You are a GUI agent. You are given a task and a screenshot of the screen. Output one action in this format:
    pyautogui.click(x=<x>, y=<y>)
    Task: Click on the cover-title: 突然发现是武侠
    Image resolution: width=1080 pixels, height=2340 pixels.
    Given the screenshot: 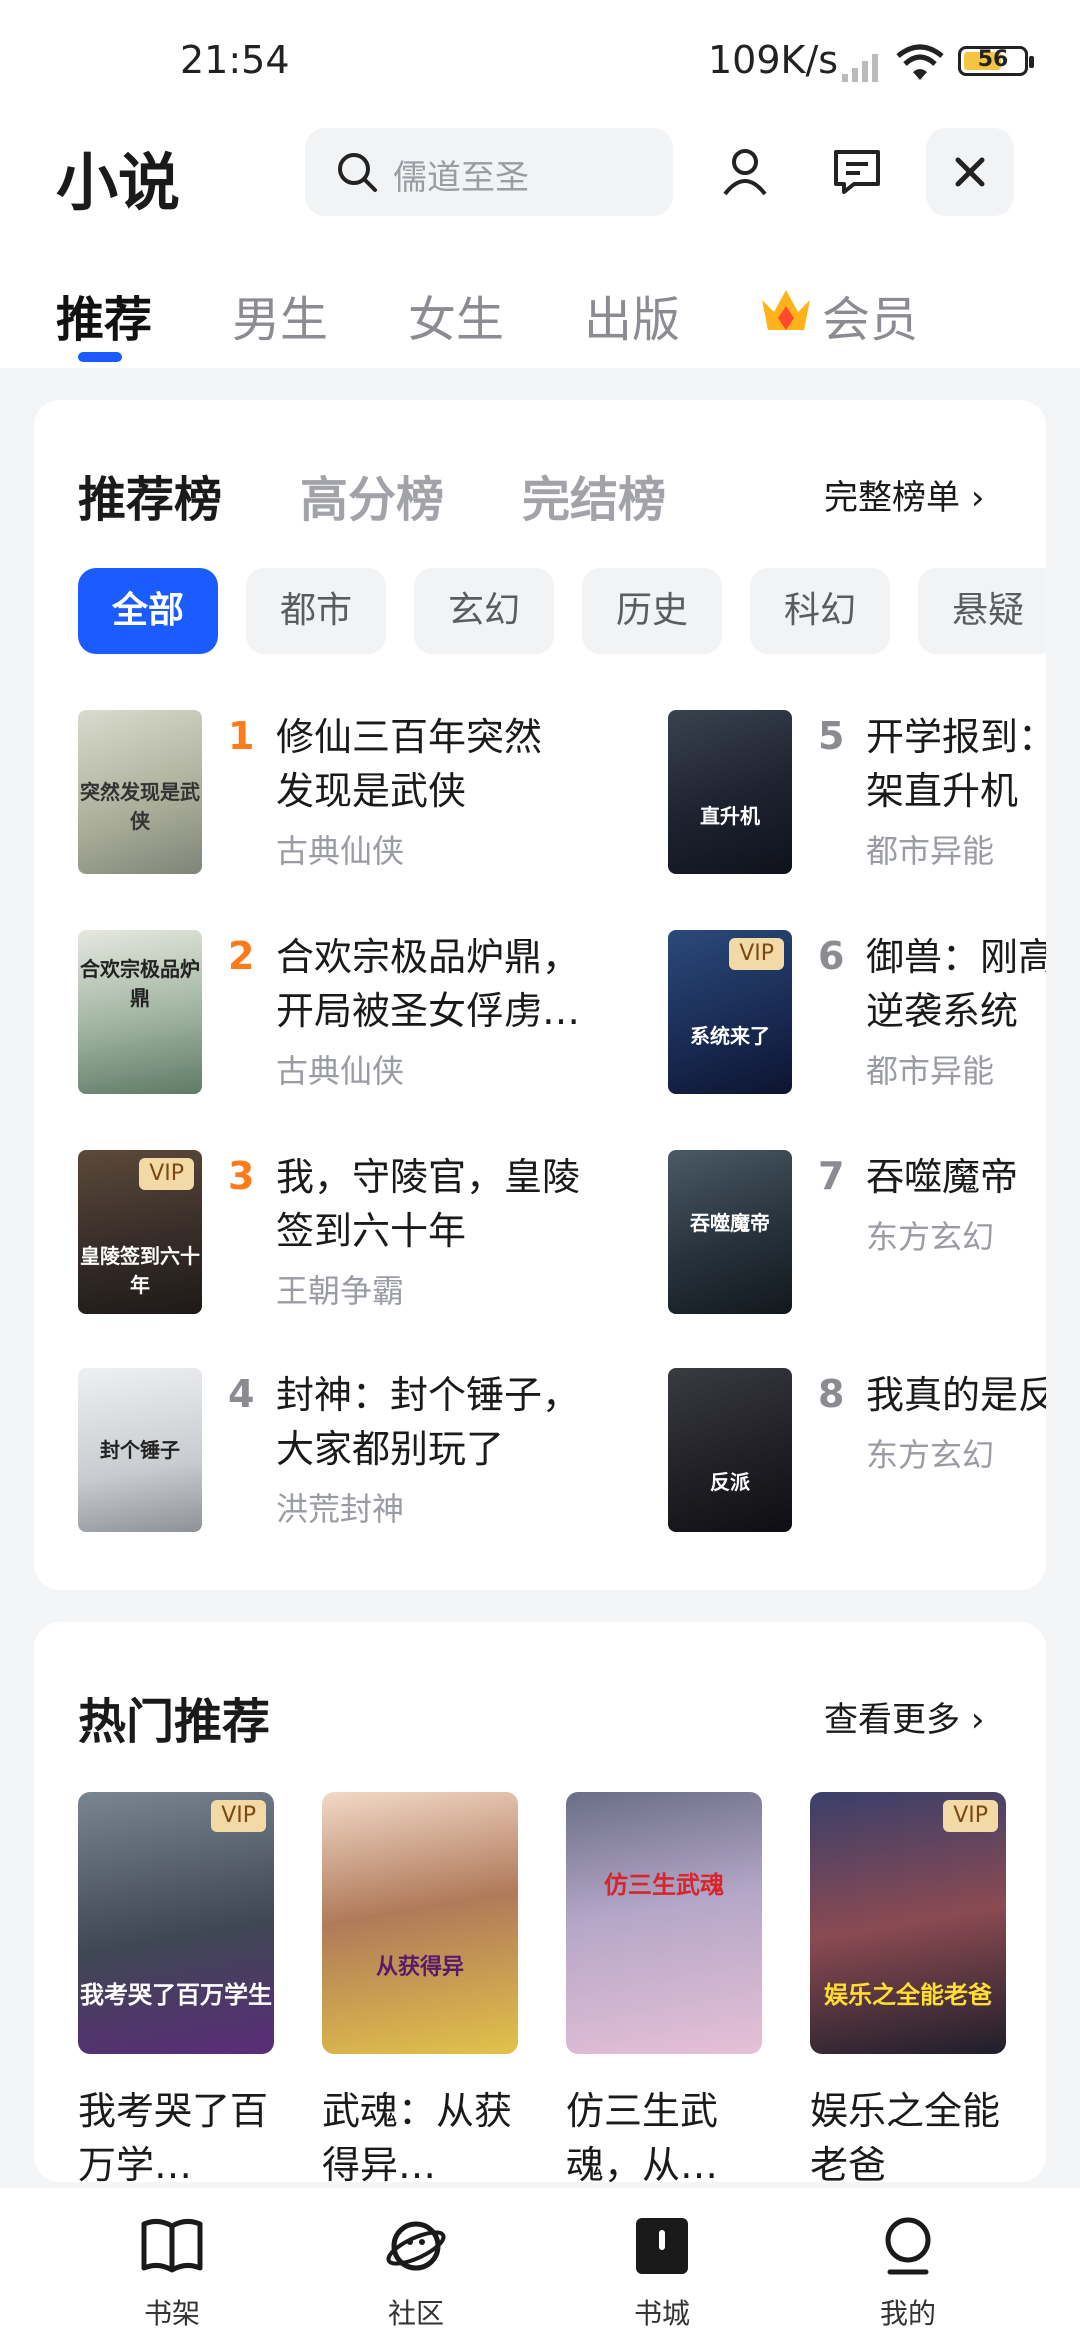 What is the action you would take?
    pyautogui.click(x=140, y=806)
    